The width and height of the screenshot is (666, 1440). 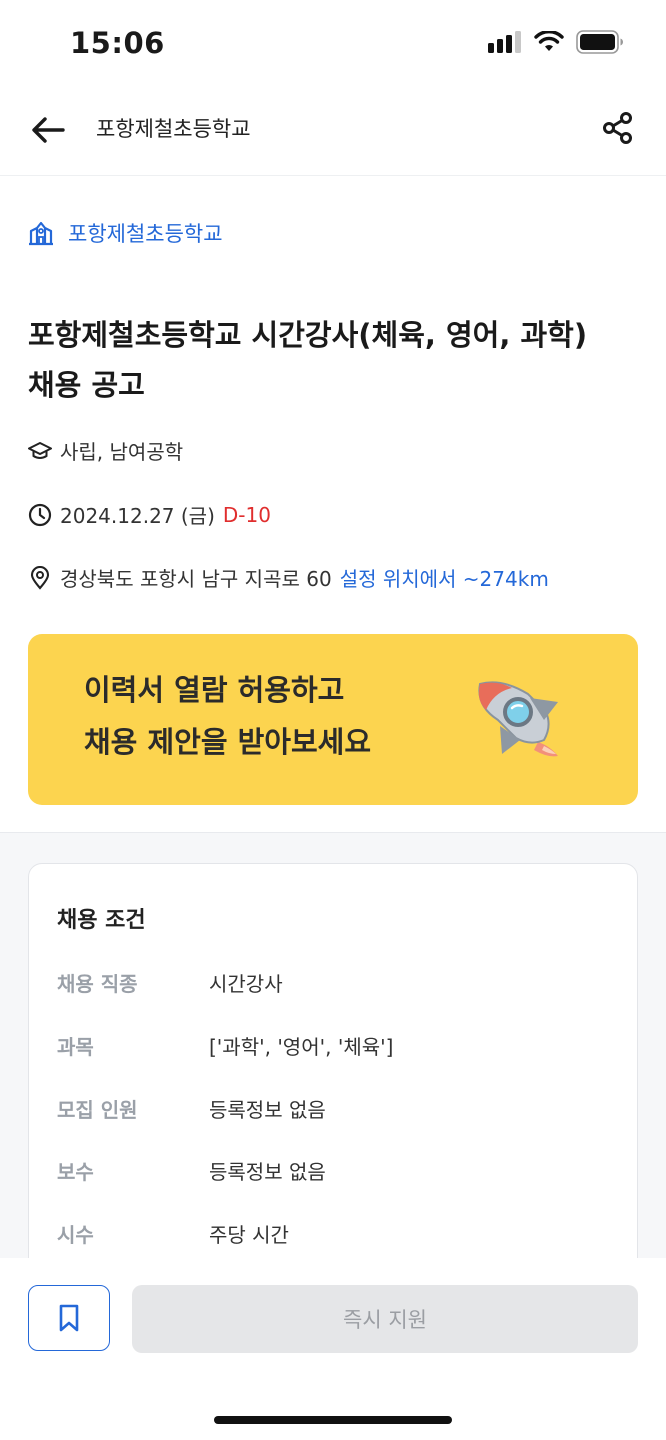 I want to click on location-pin-icon, so click(x=40, y=577).